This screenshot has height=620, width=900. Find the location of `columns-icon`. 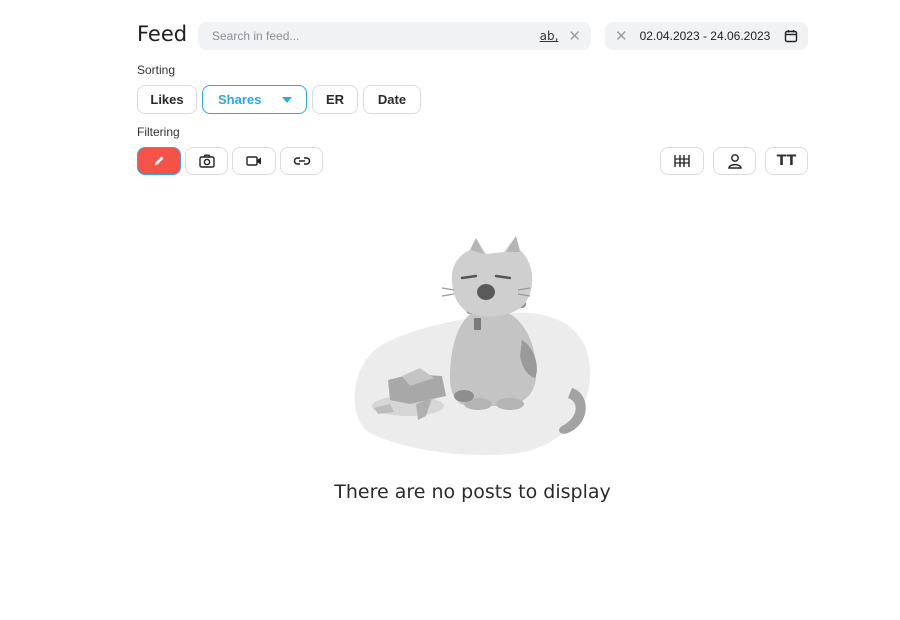

columns-icon is located at coordinates (682, 161).